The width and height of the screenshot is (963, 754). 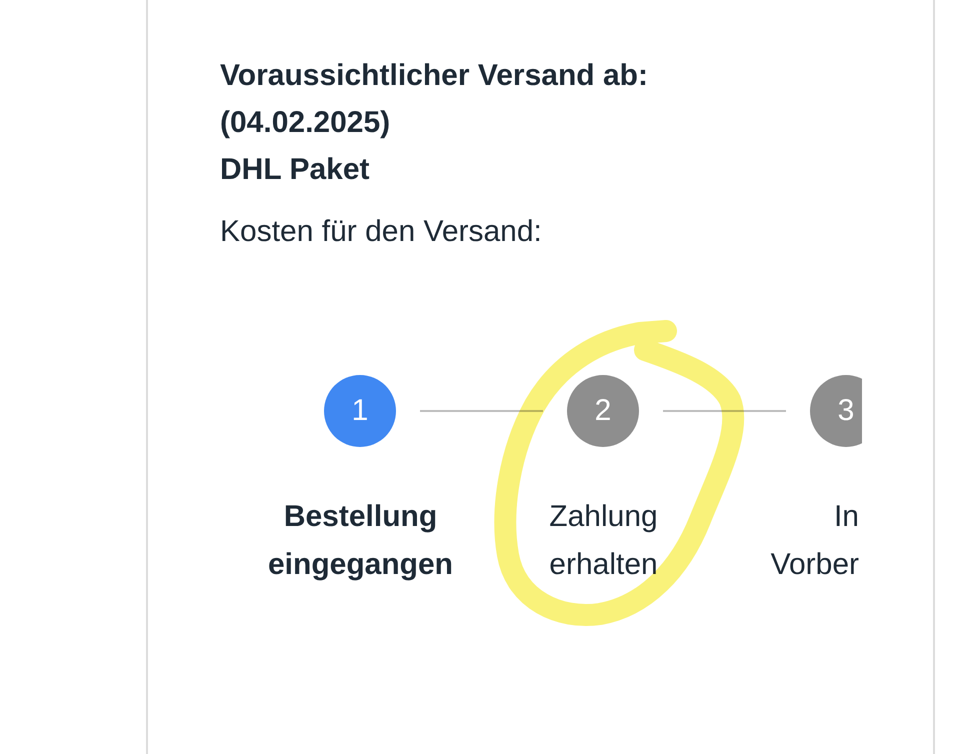 I want to click on carrier-name: DHL Paket, so click(x=295, y=170).